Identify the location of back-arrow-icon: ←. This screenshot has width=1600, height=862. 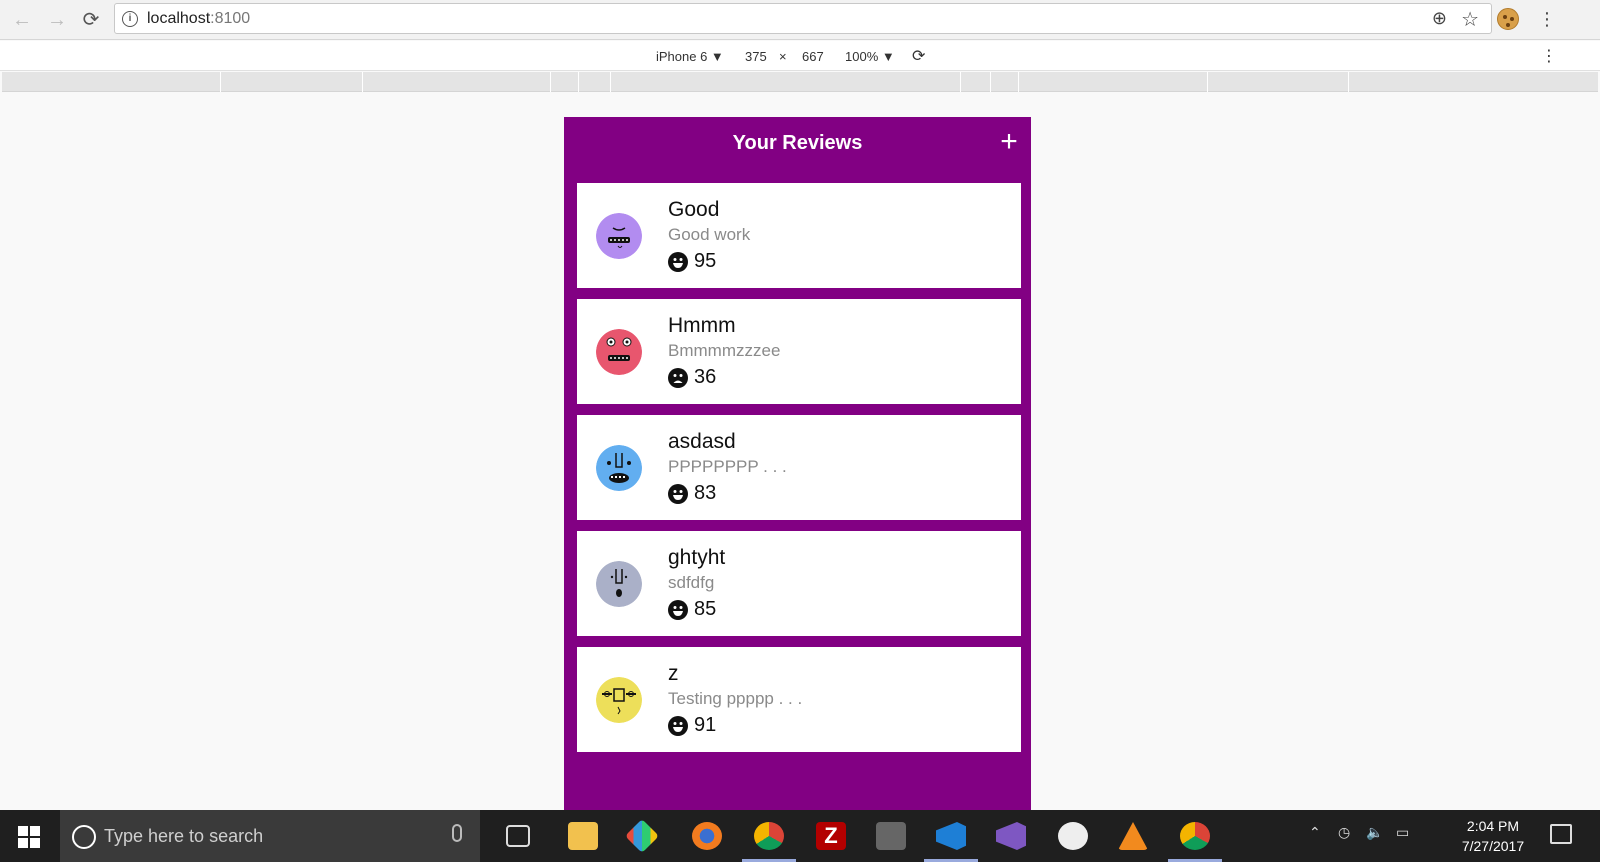
(22, 20).